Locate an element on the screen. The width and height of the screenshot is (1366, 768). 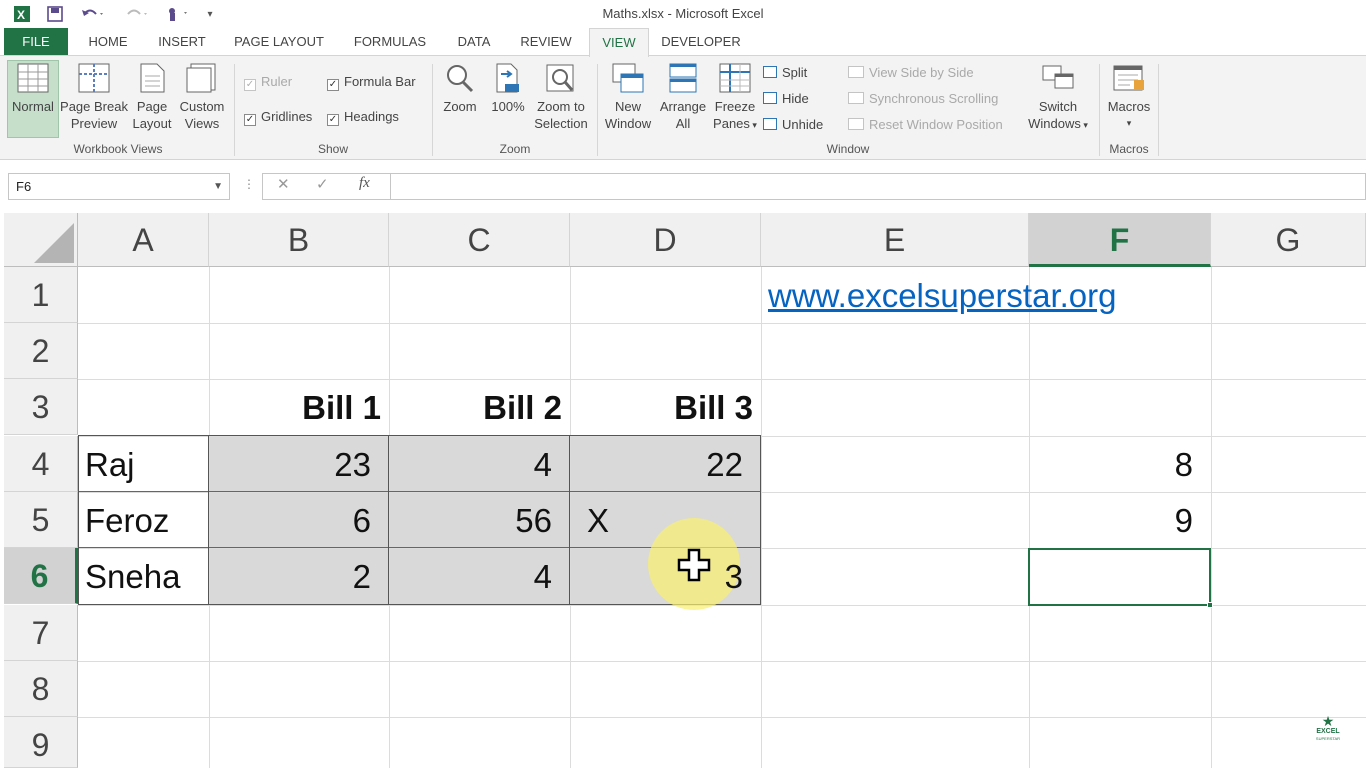
zoom-selection-icon is located at coordinates (560, 78).